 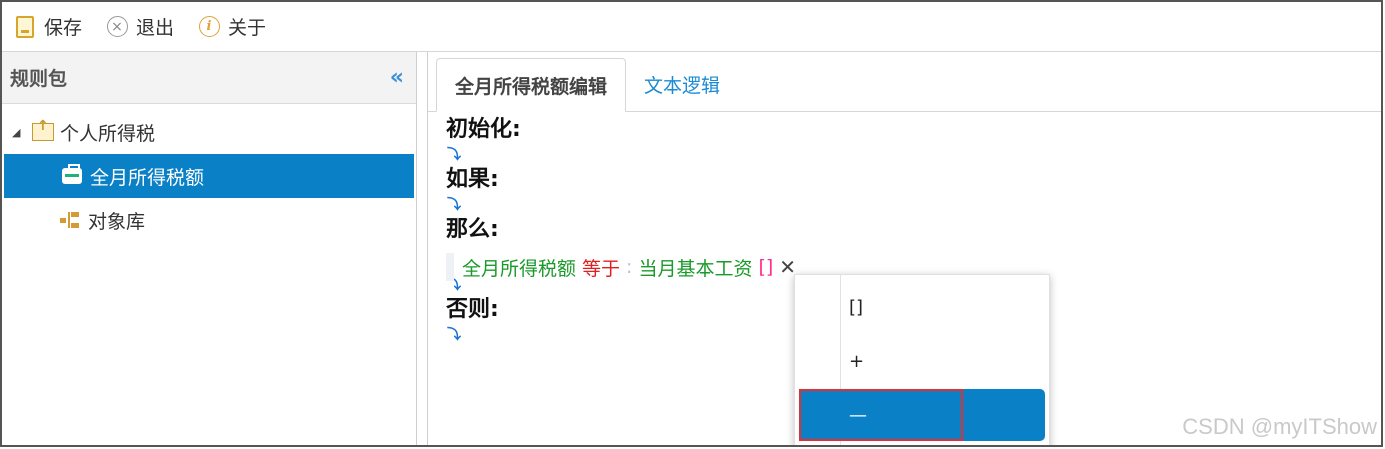 What do you see at coordinates (209, 78) in the screenshot?
I see `panel-header: 规则包 «` at bounding box center [209, 78].